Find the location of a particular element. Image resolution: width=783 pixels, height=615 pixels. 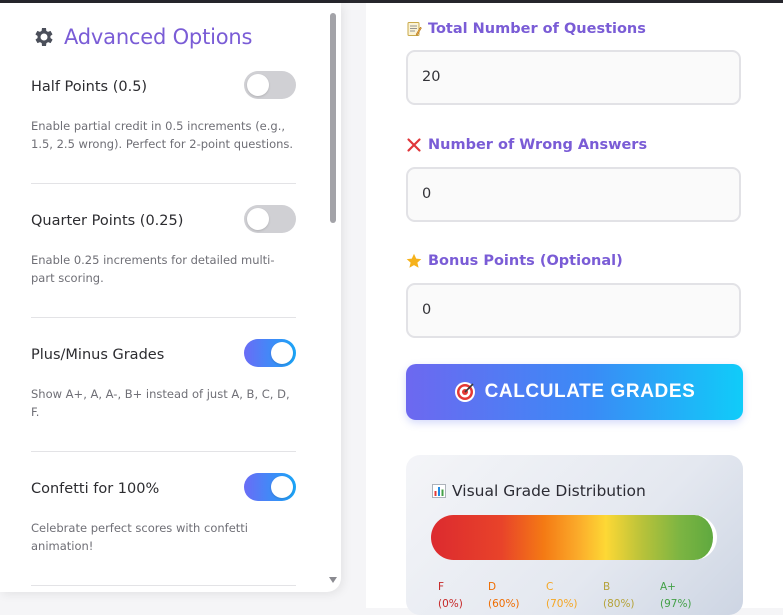

advanced-options-header: Advanced Options is located at coordinates (141, 37).